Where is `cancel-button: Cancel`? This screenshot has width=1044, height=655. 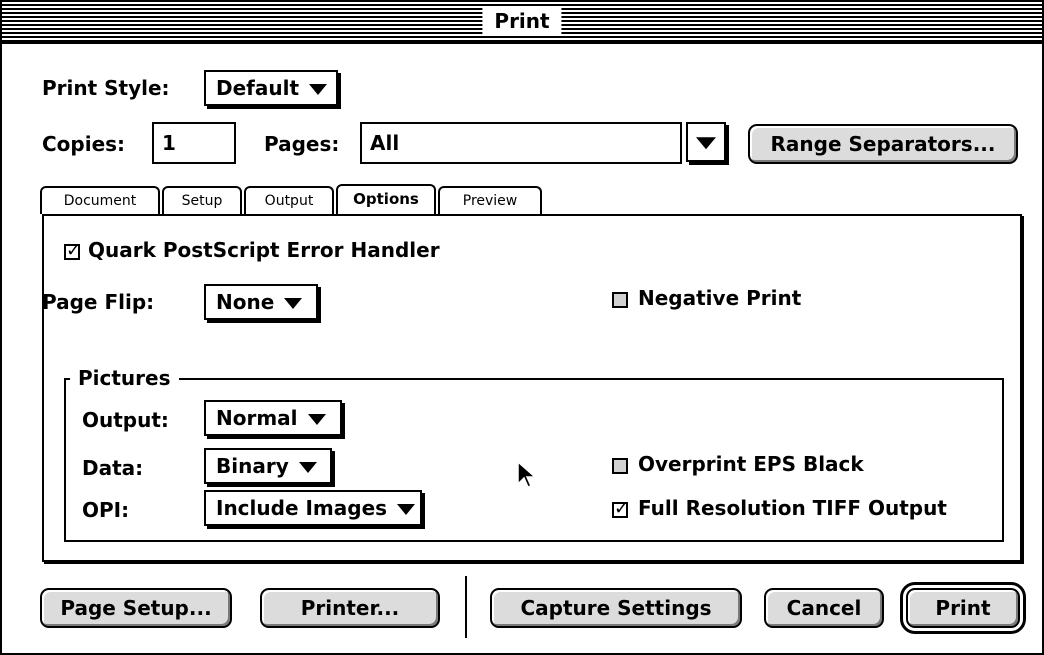 cancel-button: Cancel is located at coordinates (824, 608).